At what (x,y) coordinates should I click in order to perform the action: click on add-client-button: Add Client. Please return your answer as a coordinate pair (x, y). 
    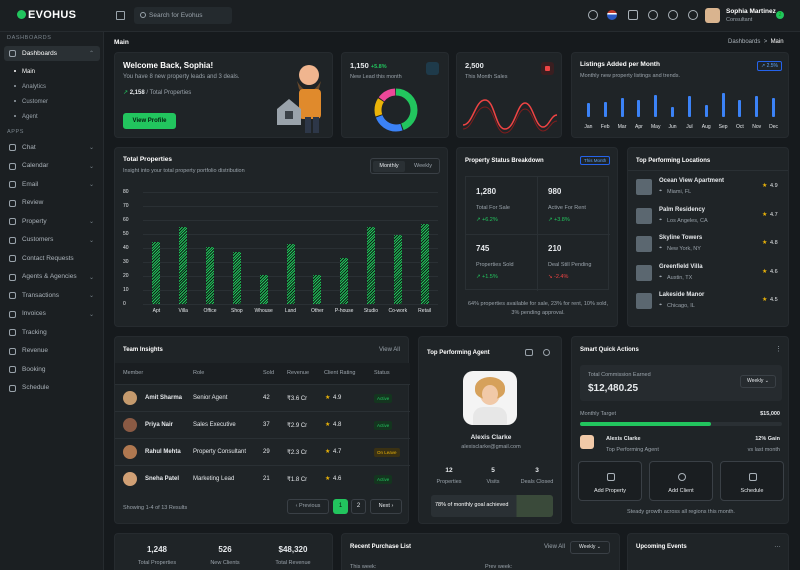
    Looking at the image, I should click on (681, 481).